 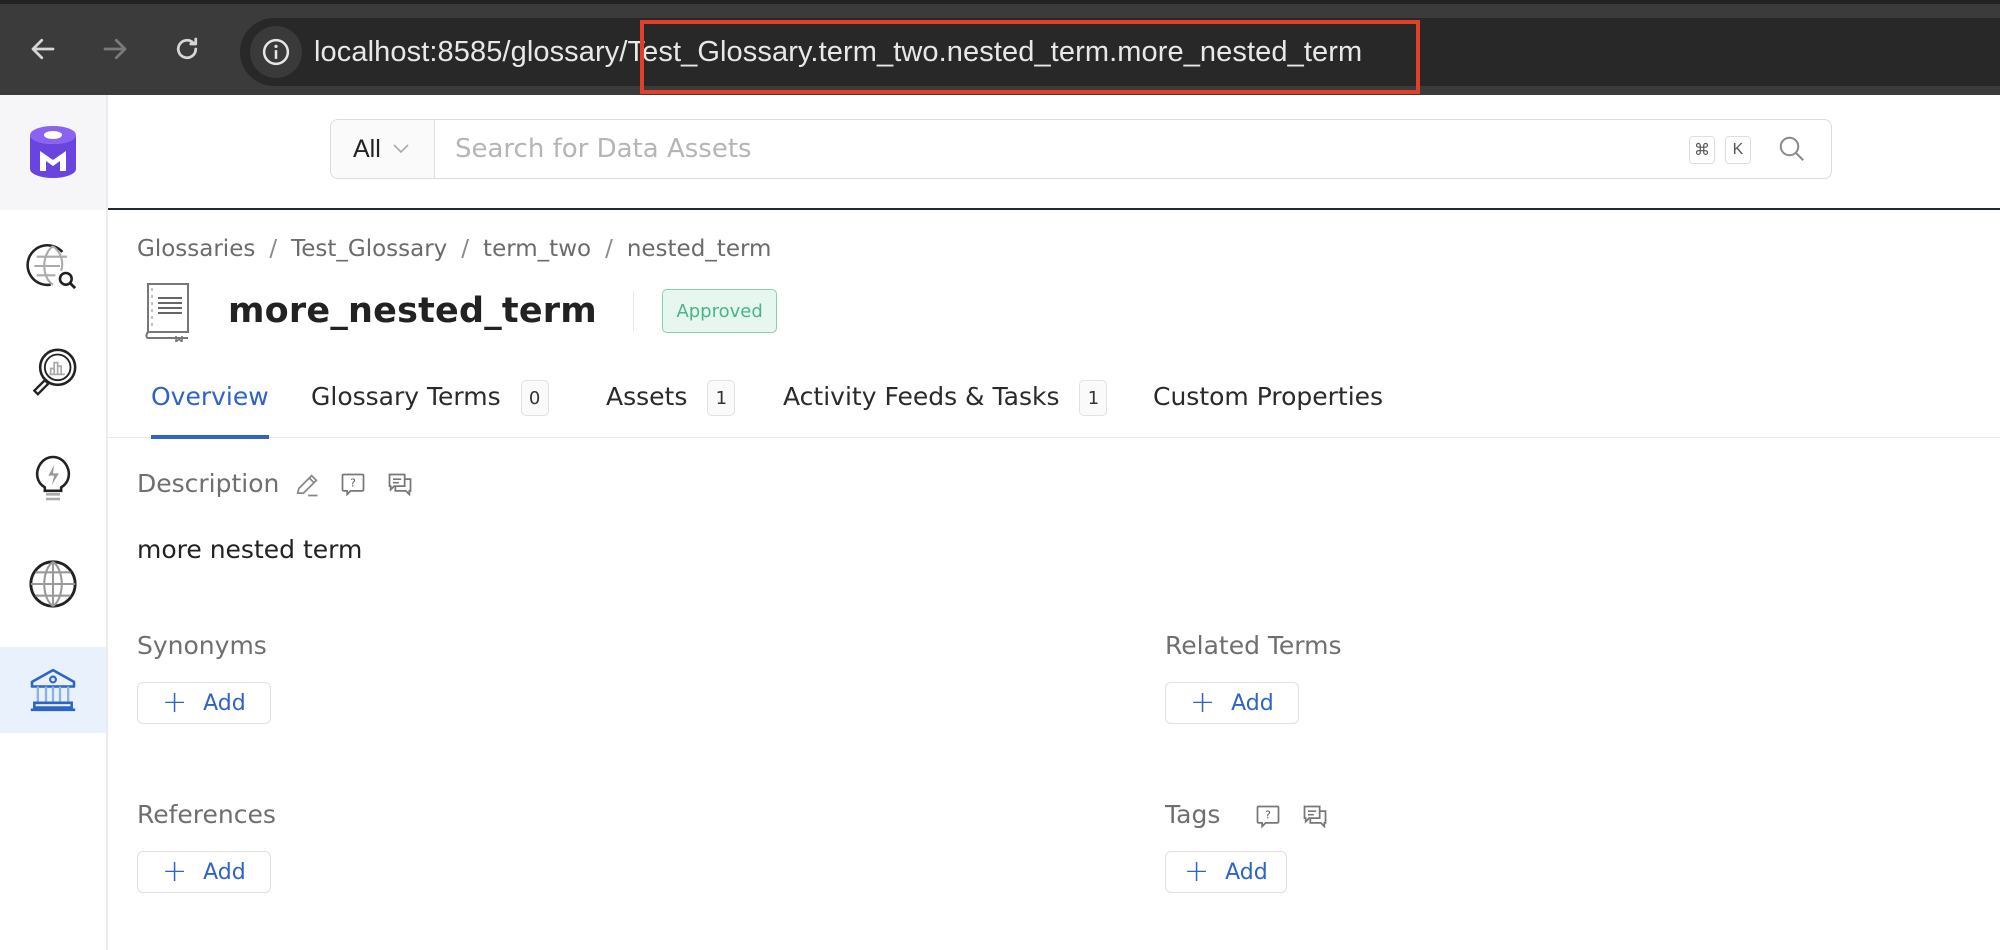 I want to click on description-conversation-button, so click(x=400, y=485).